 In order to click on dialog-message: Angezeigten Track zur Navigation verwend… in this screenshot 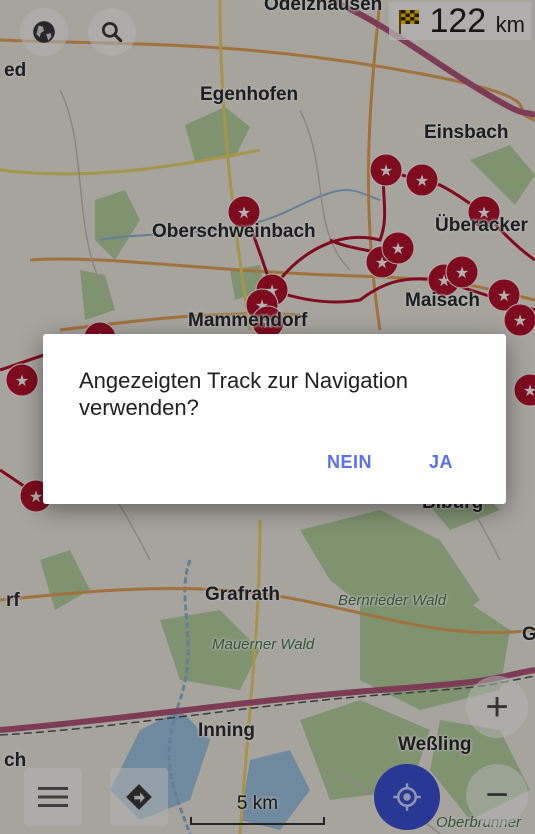, I will do `click(243, 394)`.